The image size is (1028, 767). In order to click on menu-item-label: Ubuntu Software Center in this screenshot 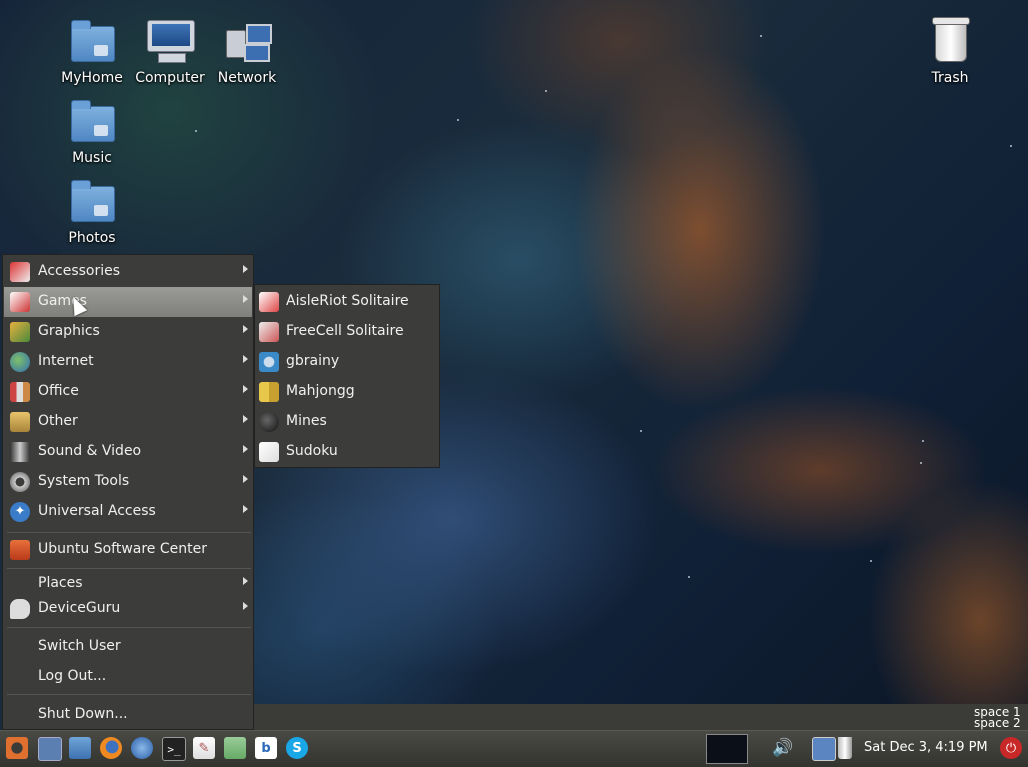, I will do `click(122, 549)`.